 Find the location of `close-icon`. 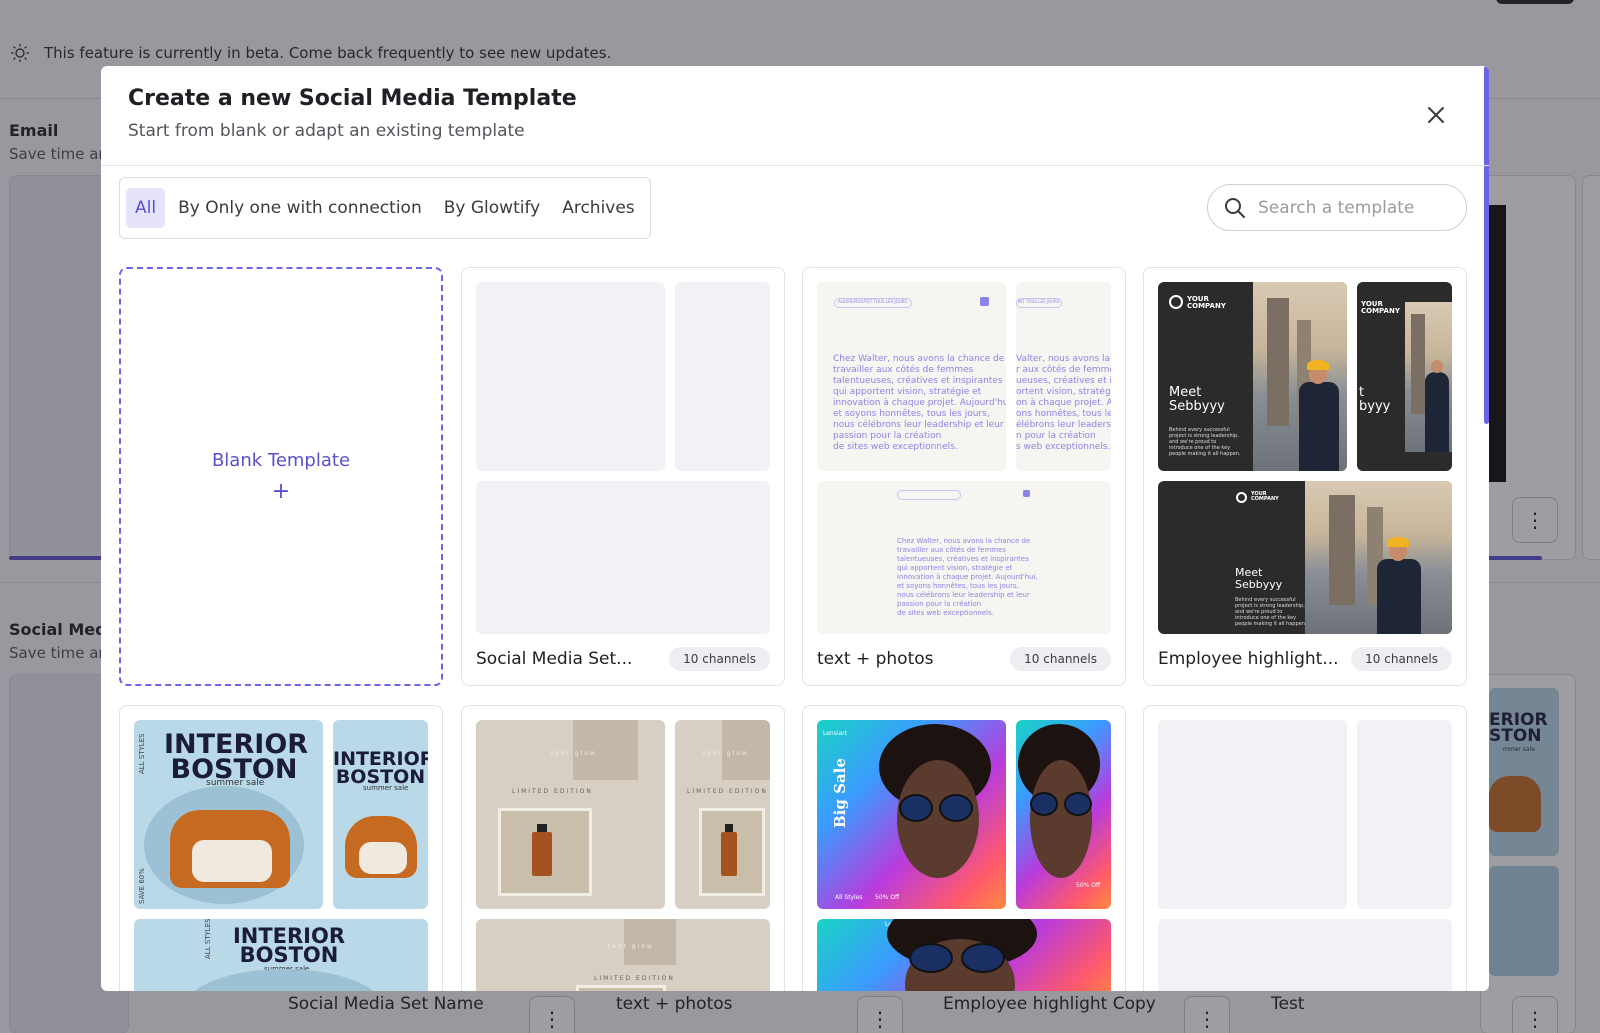

close-icon is located at coordinates (1436, 115).